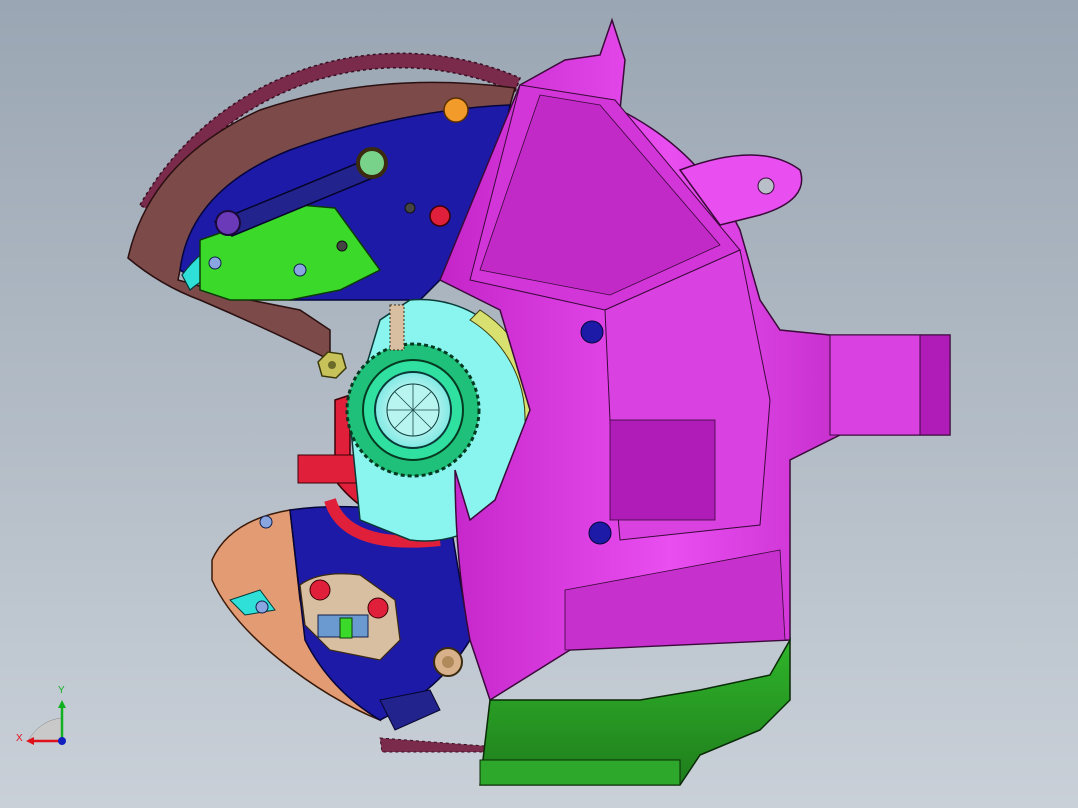 The height and width of the screenshot is (808, 1078). Describe the element at coordinates (45, 719) in the screenshot. I see `axis-triad: Y X` at that location.